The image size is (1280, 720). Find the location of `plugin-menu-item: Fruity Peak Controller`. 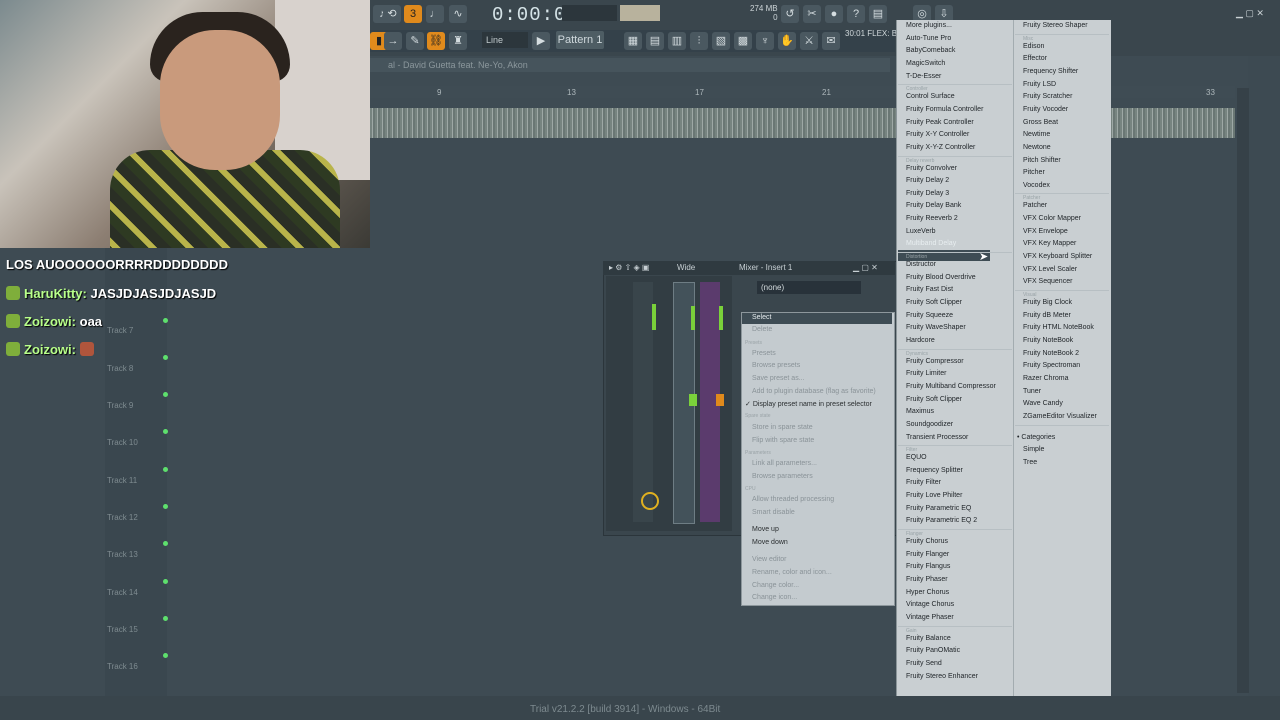

plugin-menu-item: Fruity Peak Controller is located at coordinates (940, 122).